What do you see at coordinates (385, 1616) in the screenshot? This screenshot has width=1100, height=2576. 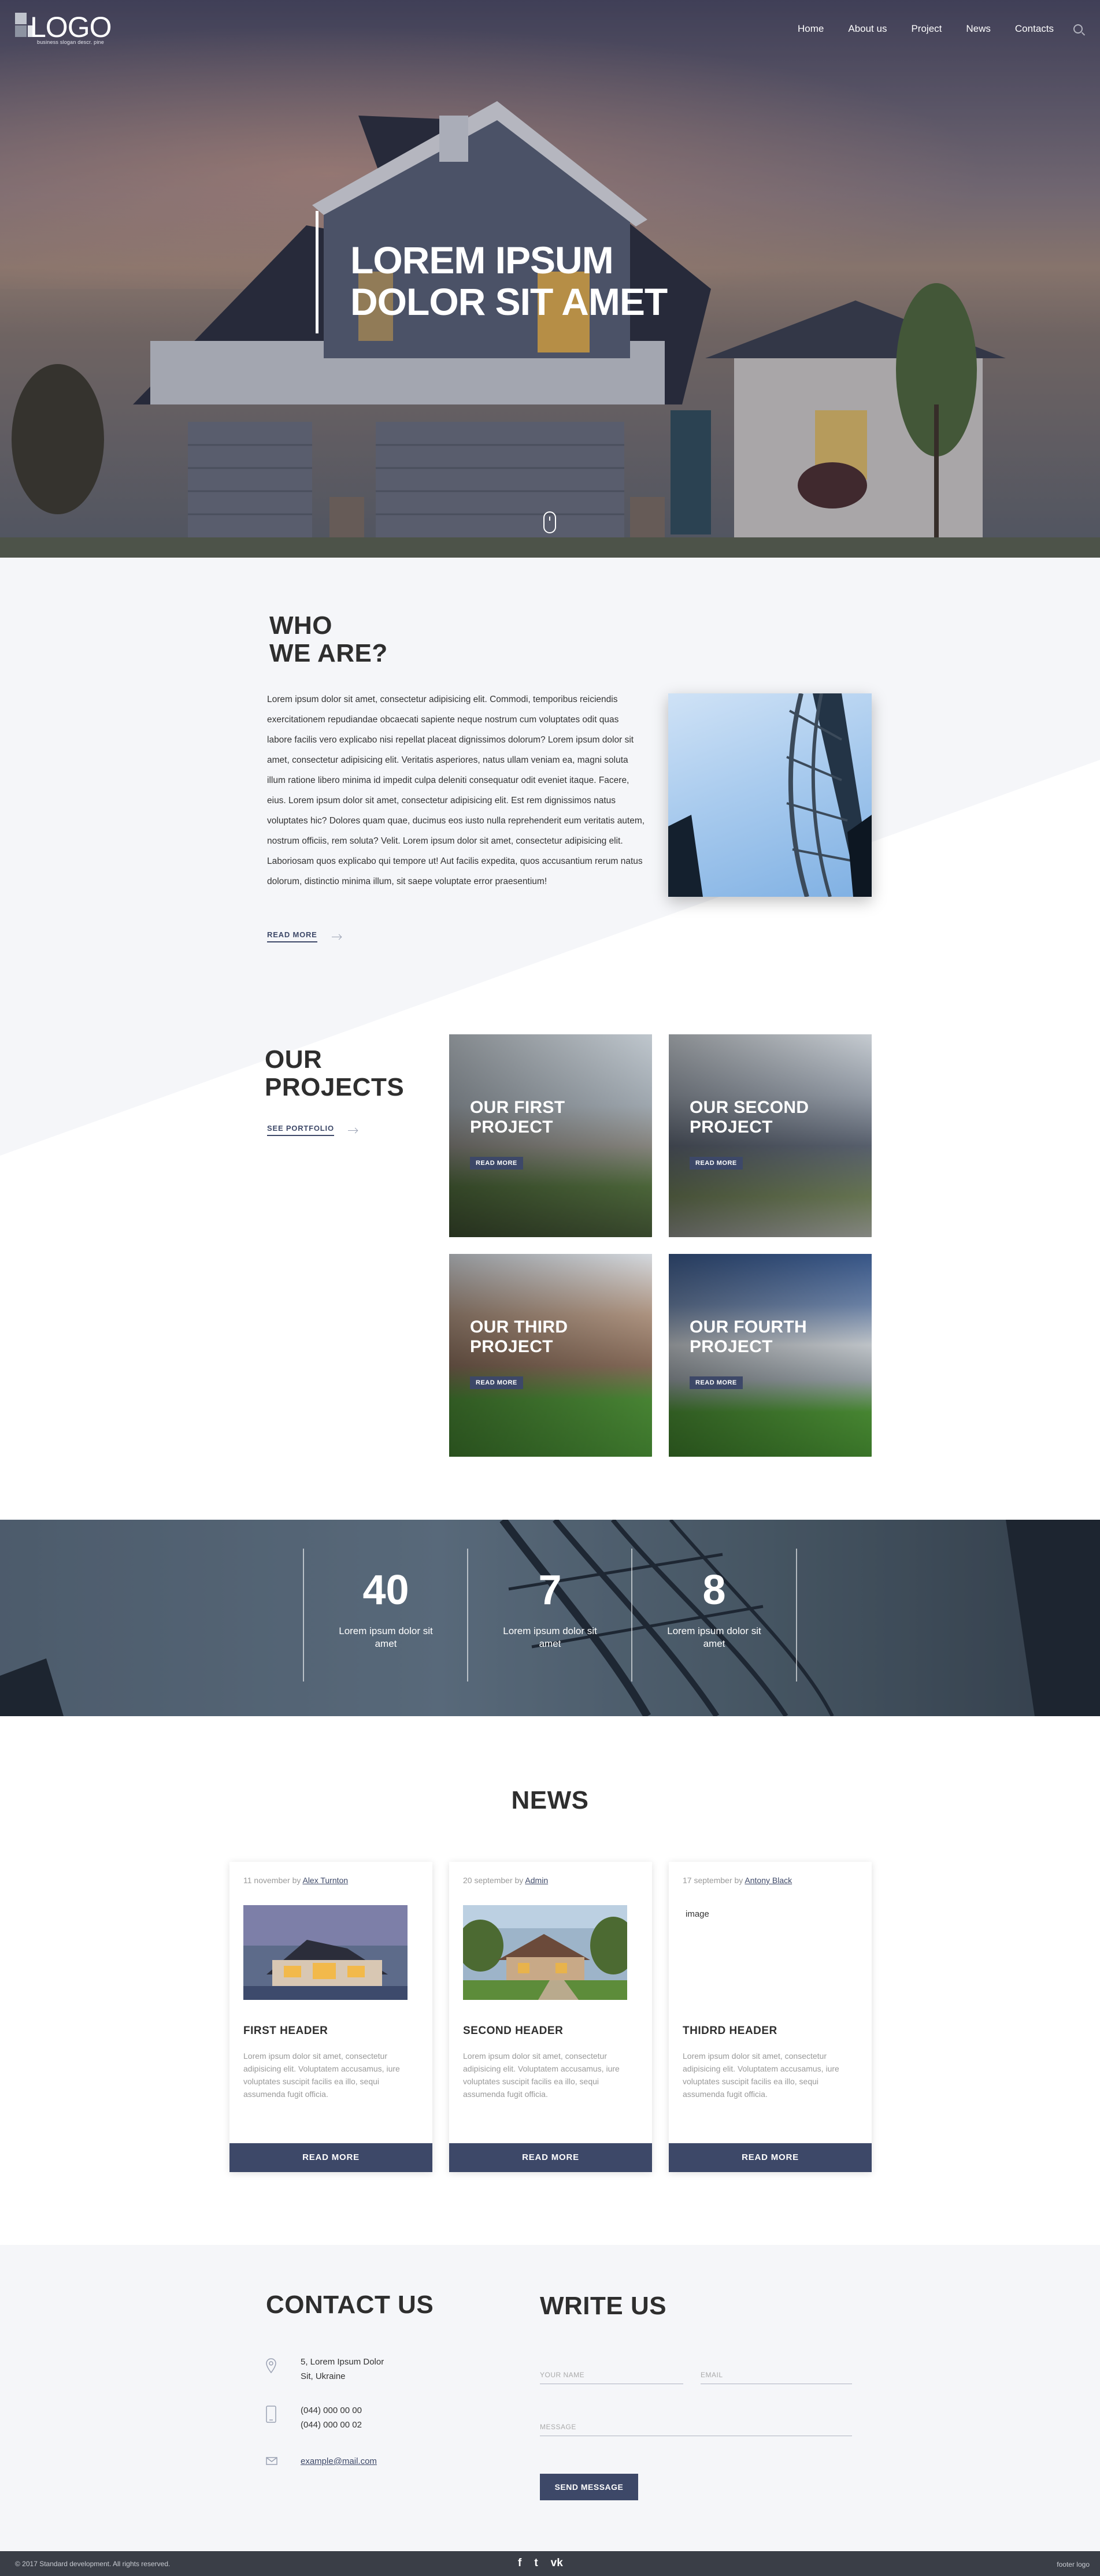 I see `stat-item: 40 Lorem ipsum dolor sit amet` at bounding box center [385, 1616].